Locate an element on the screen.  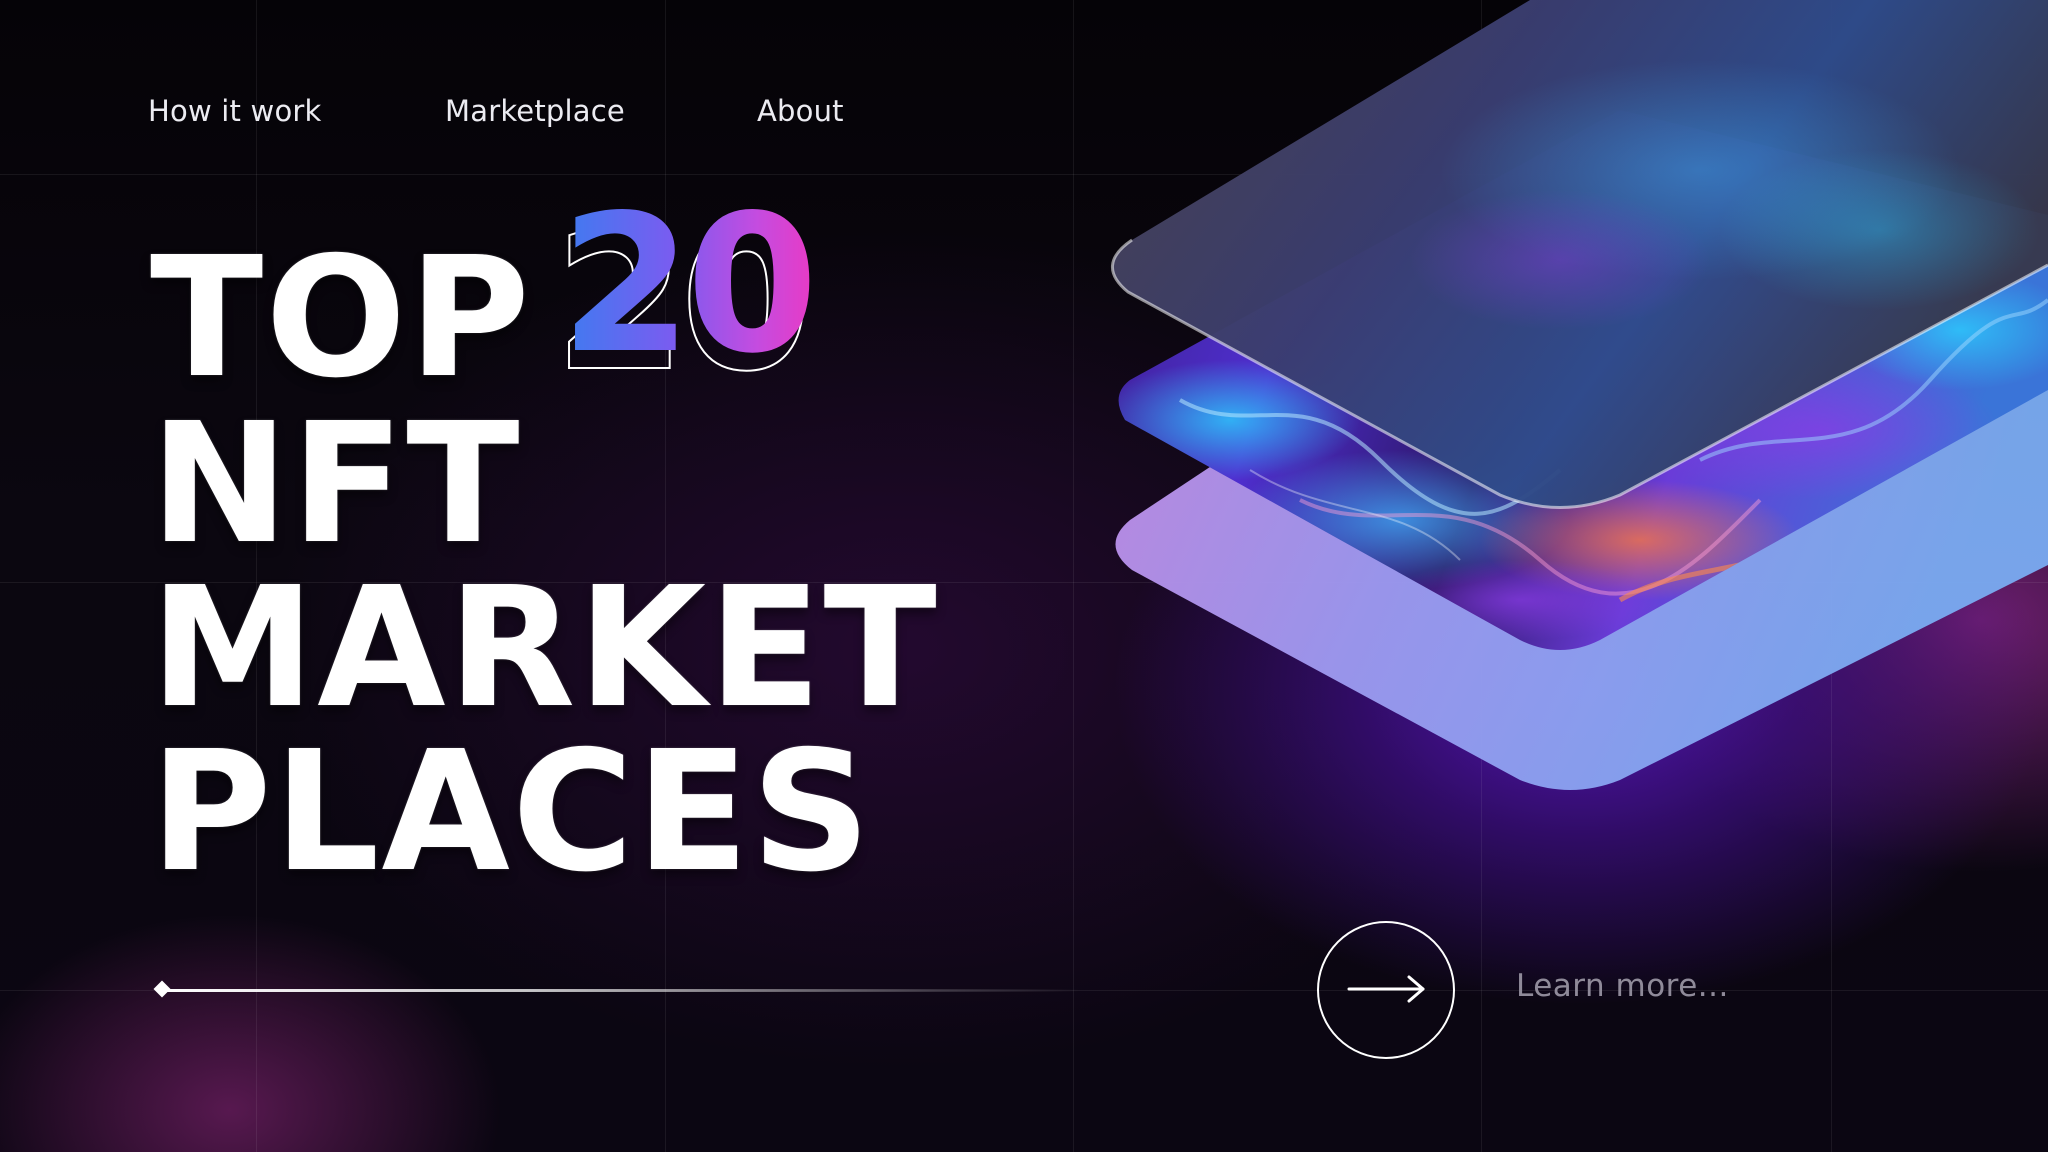
headline-market: MARKET is located at coordinates (544, 648).